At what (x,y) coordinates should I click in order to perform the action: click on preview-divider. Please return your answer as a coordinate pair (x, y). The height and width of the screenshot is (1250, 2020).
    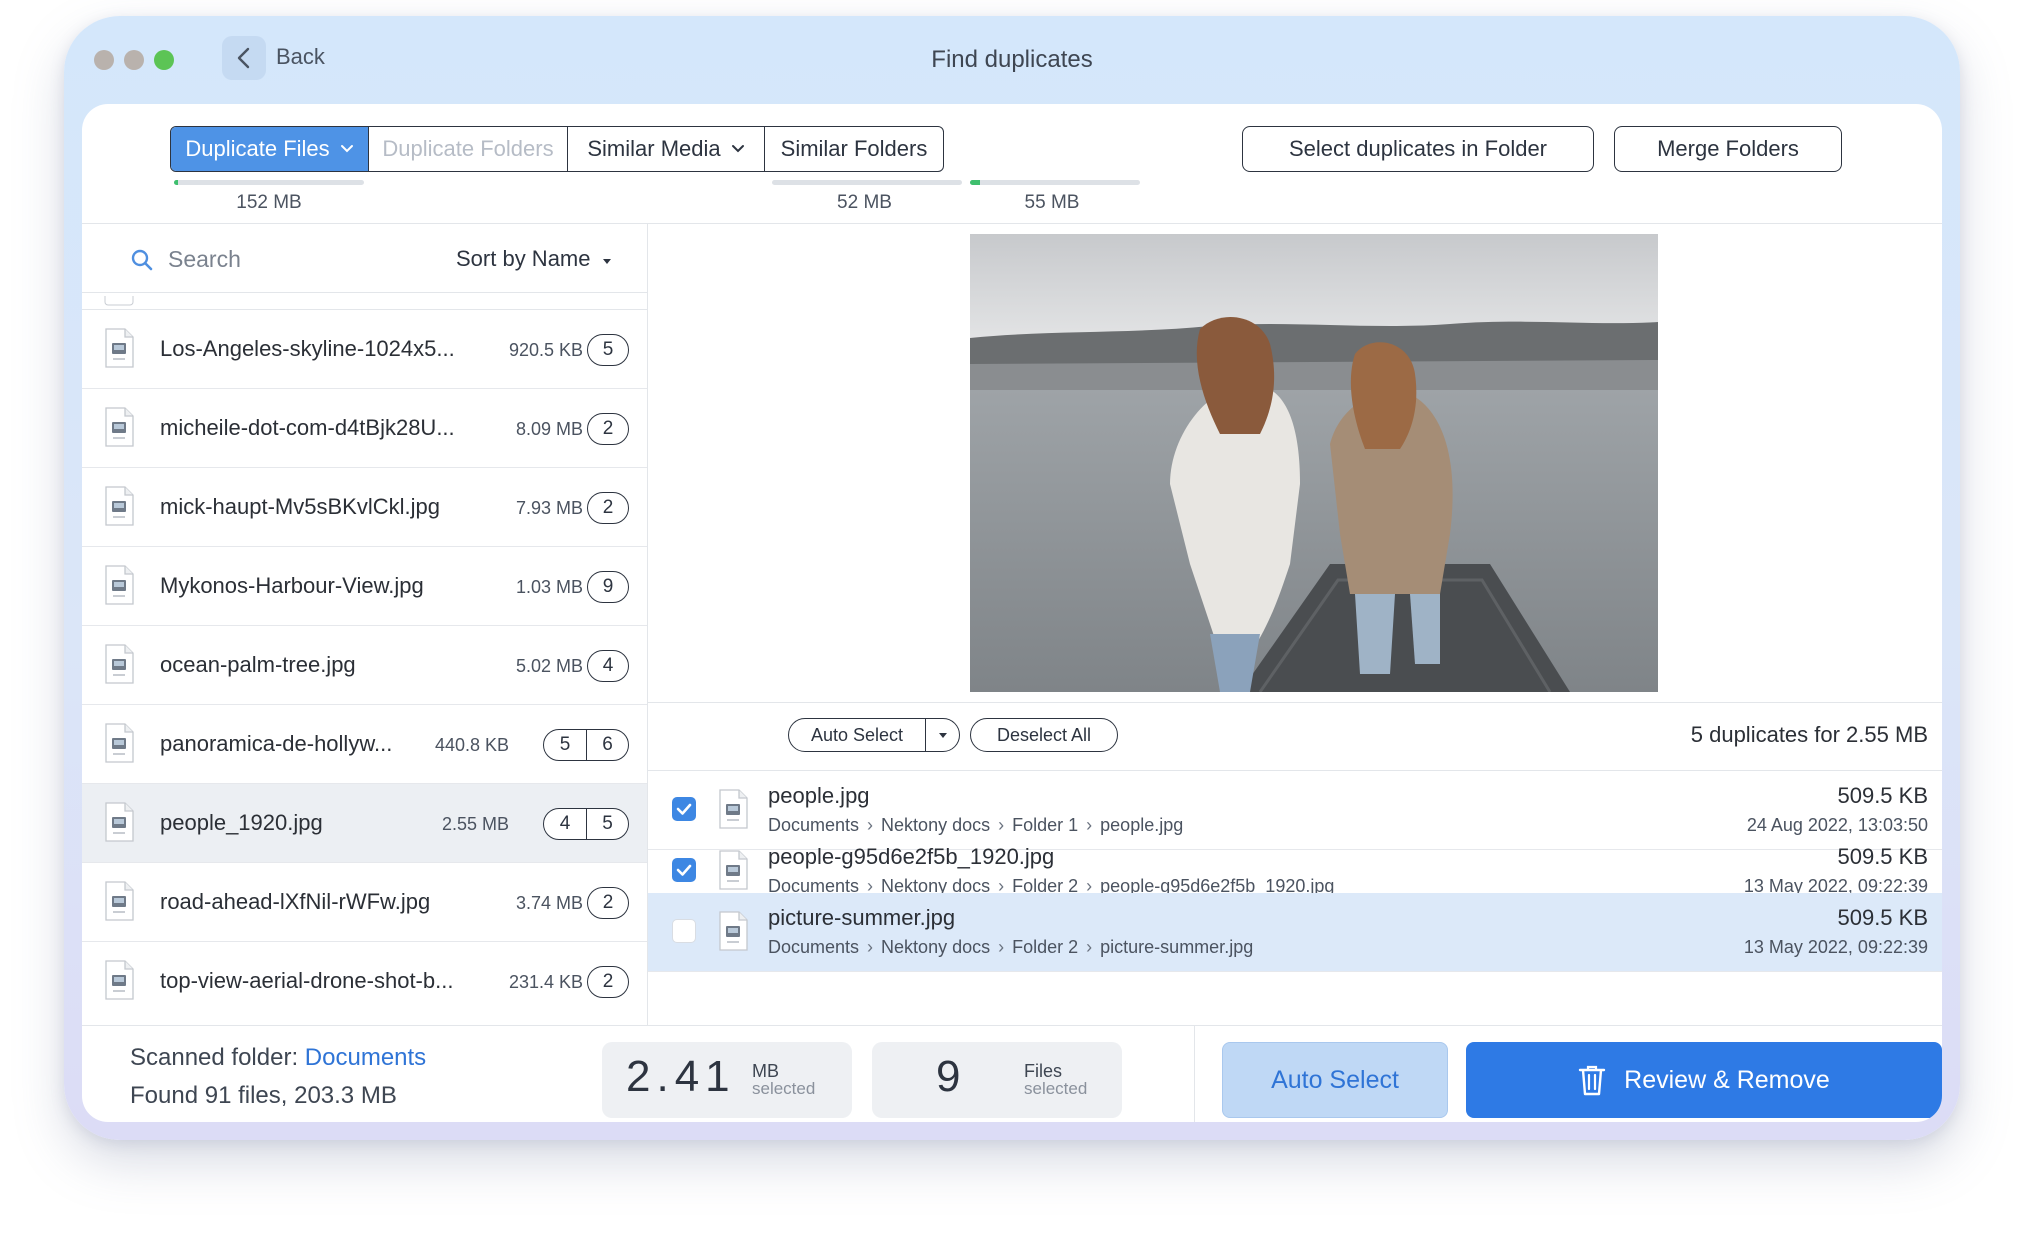
    Looking at the image, I should click on (1295, 702).